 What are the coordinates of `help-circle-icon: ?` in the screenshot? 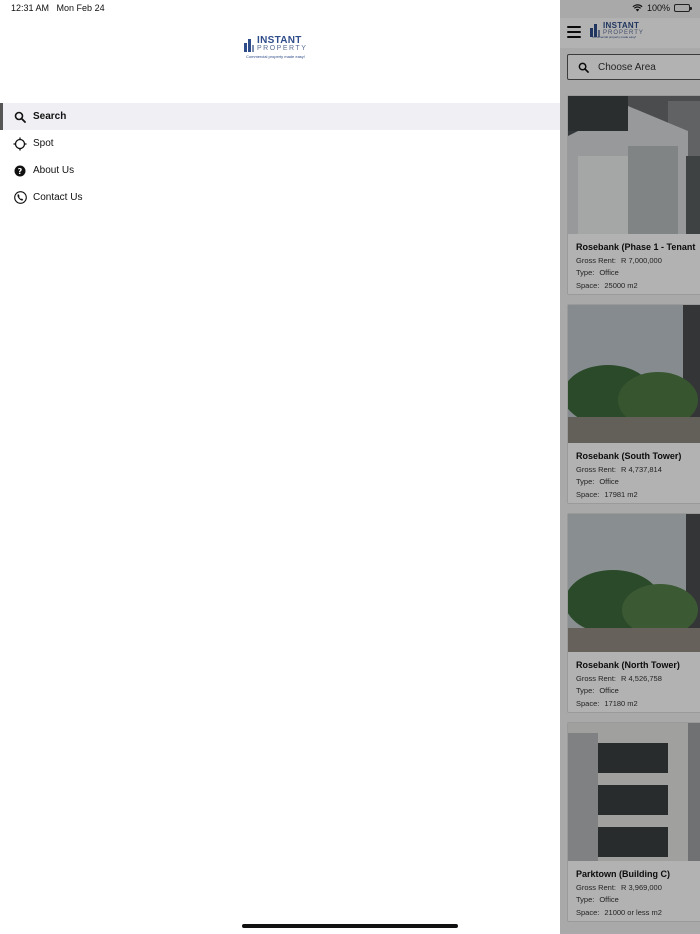 It's located at (20, 171).